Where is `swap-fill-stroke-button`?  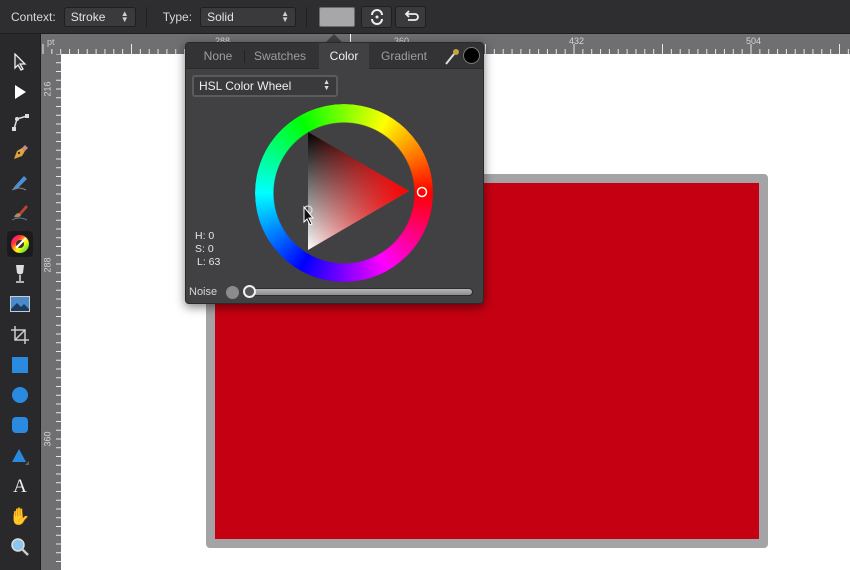 swap-fill-stroke-button is located at coordinates (377, 16).